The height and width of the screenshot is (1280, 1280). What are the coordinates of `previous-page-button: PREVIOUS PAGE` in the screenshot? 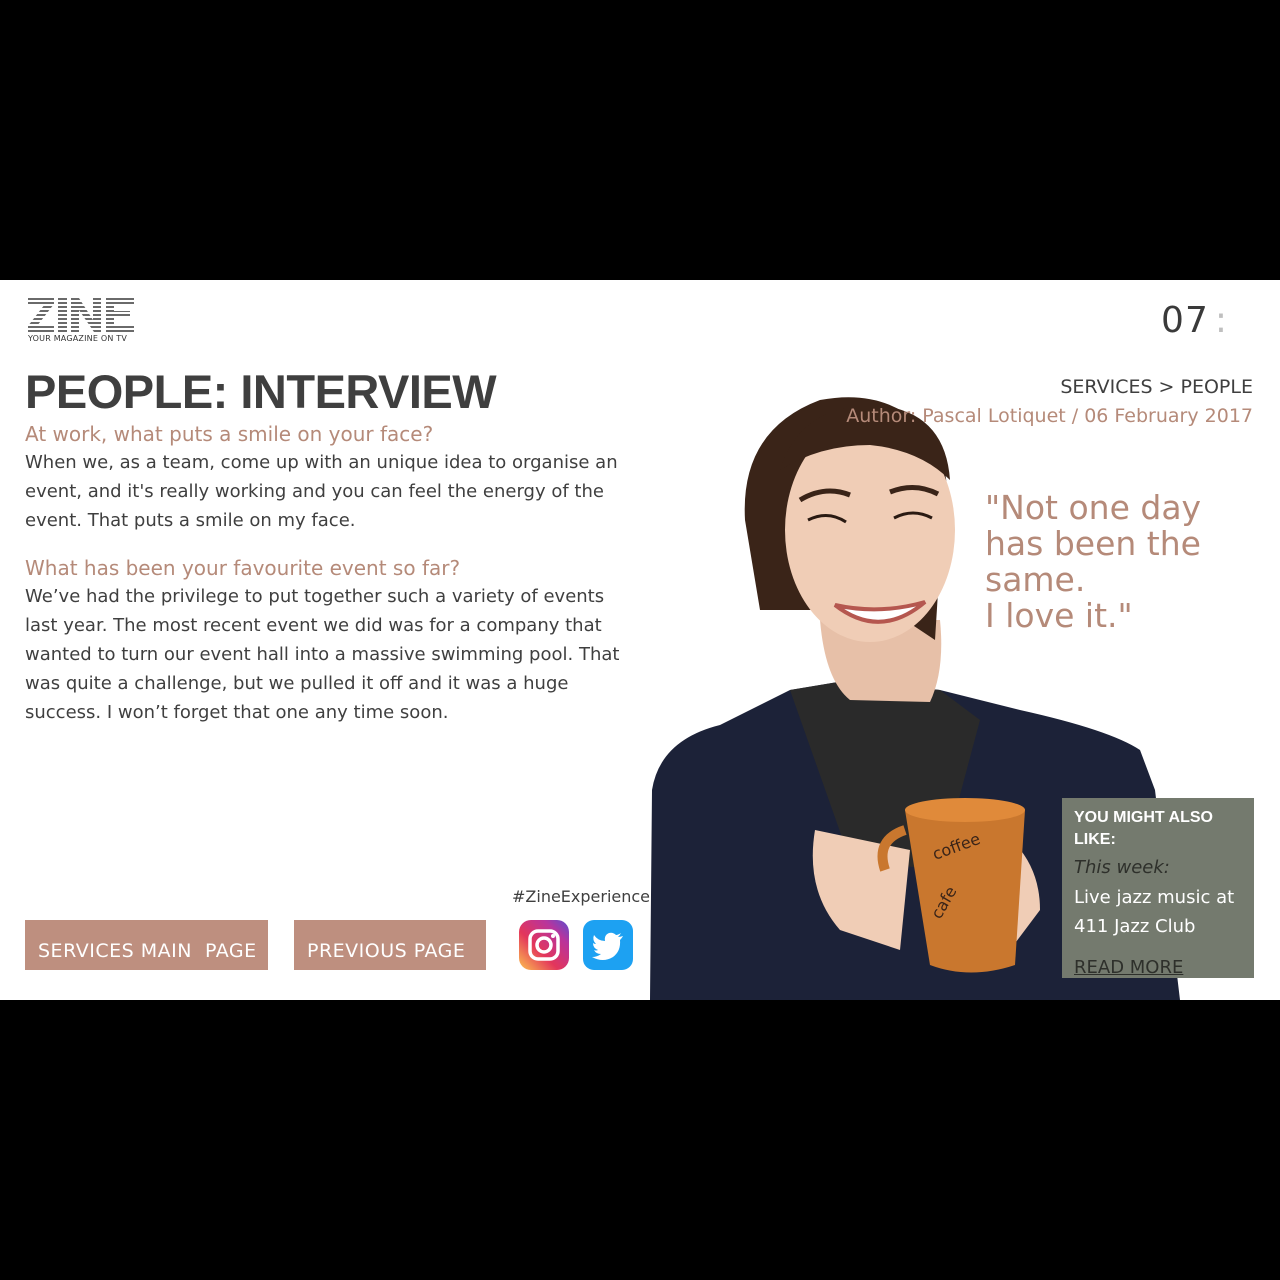 It's located at (390, 945).